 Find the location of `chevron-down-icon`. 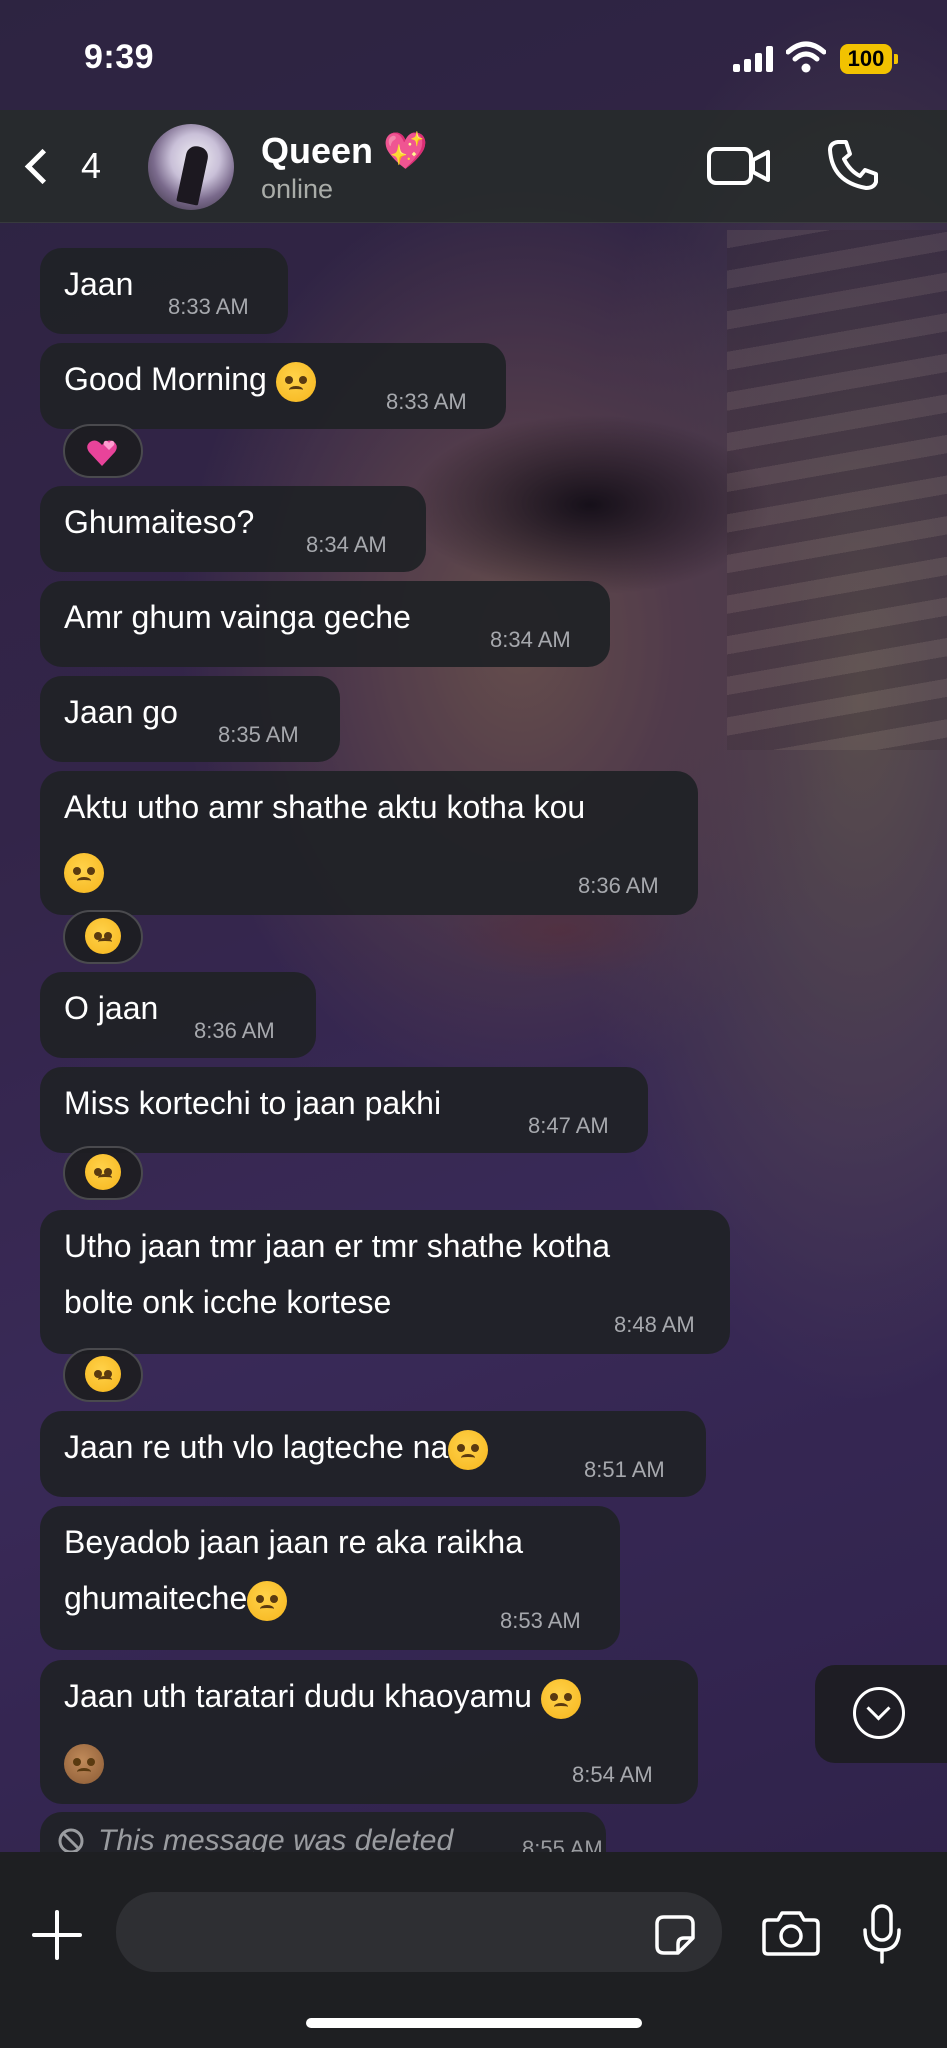

chevron-down-icon is located at coordinates (879, 1713).